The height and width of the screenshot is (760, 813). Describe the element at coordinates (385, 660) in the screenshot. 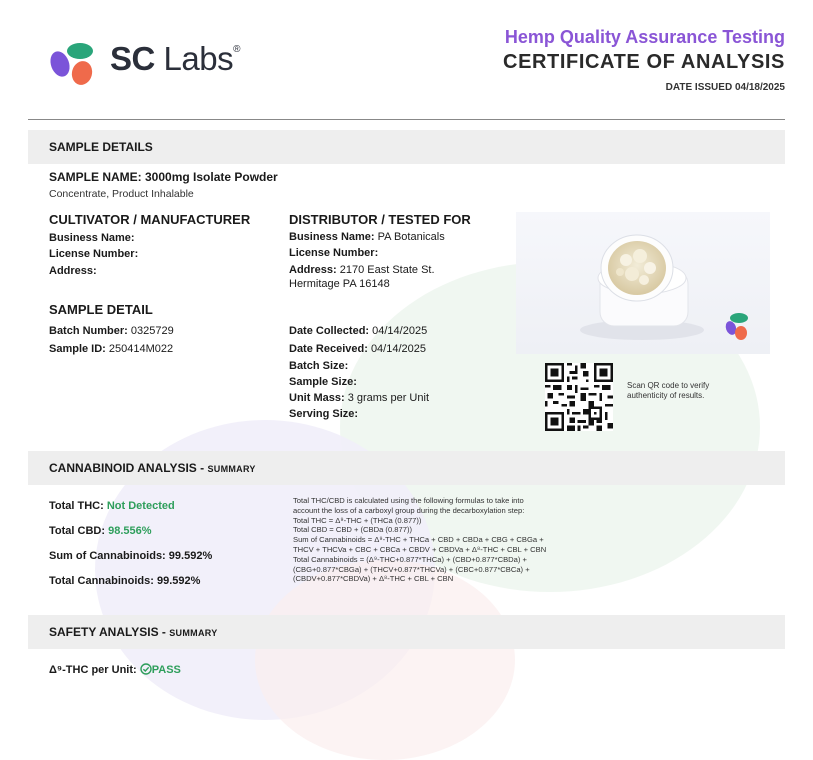

I see `background-shape` at that location.